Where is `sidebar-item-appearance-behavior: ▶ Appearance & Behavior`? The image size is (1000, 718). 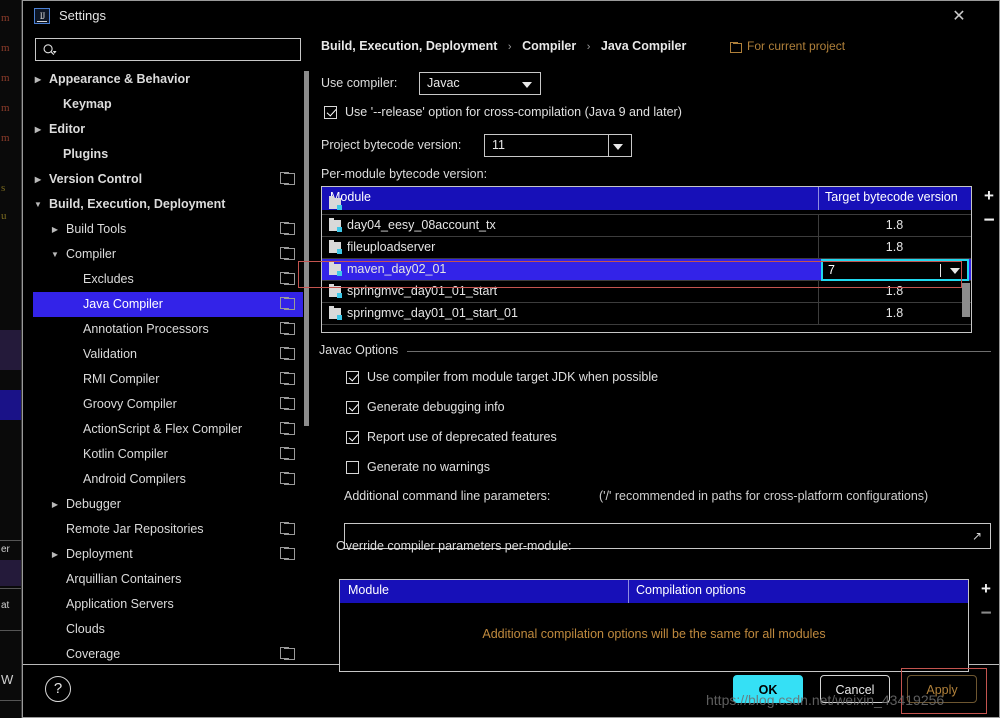
sidebar-item-appearance-behavior: ▶ Appearance & Behavior is located at coordinates (168, 79).